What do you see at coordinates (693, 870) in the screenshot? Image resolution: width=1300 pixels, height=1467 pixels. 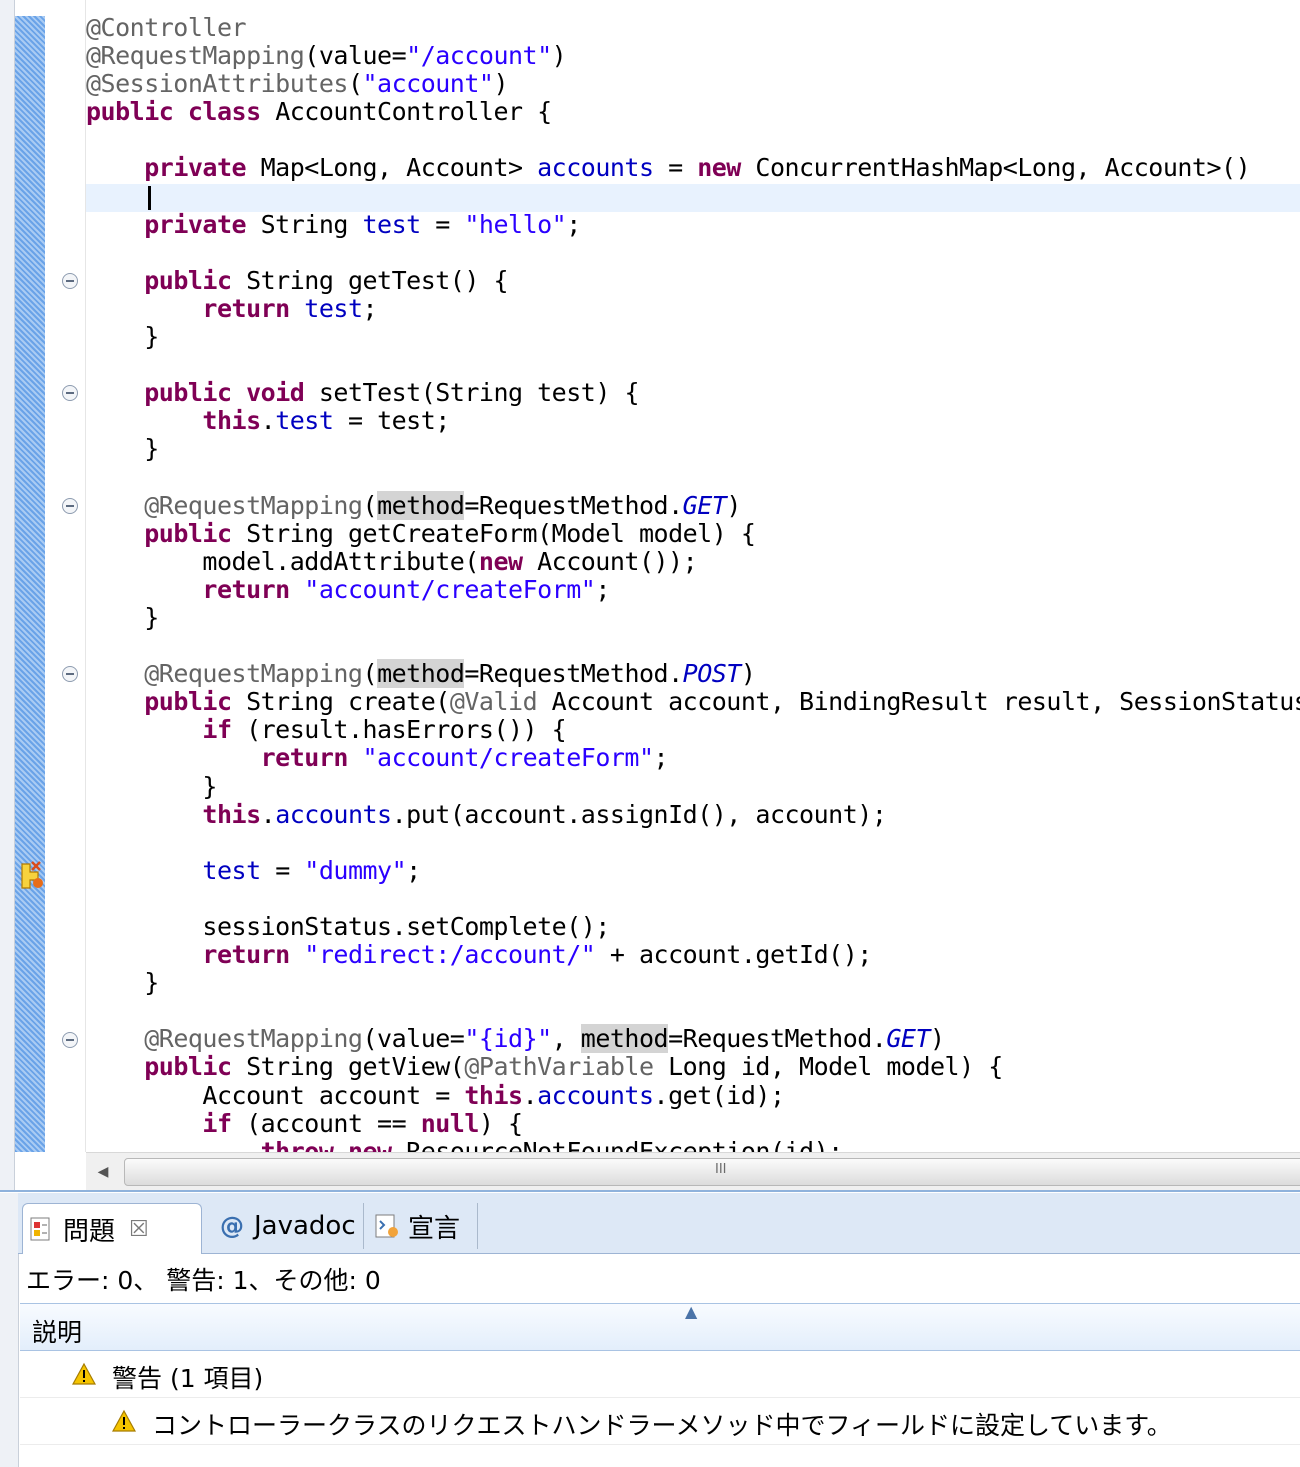 I see `code-line: test = "dummy";` at bounding box center [693, 870].